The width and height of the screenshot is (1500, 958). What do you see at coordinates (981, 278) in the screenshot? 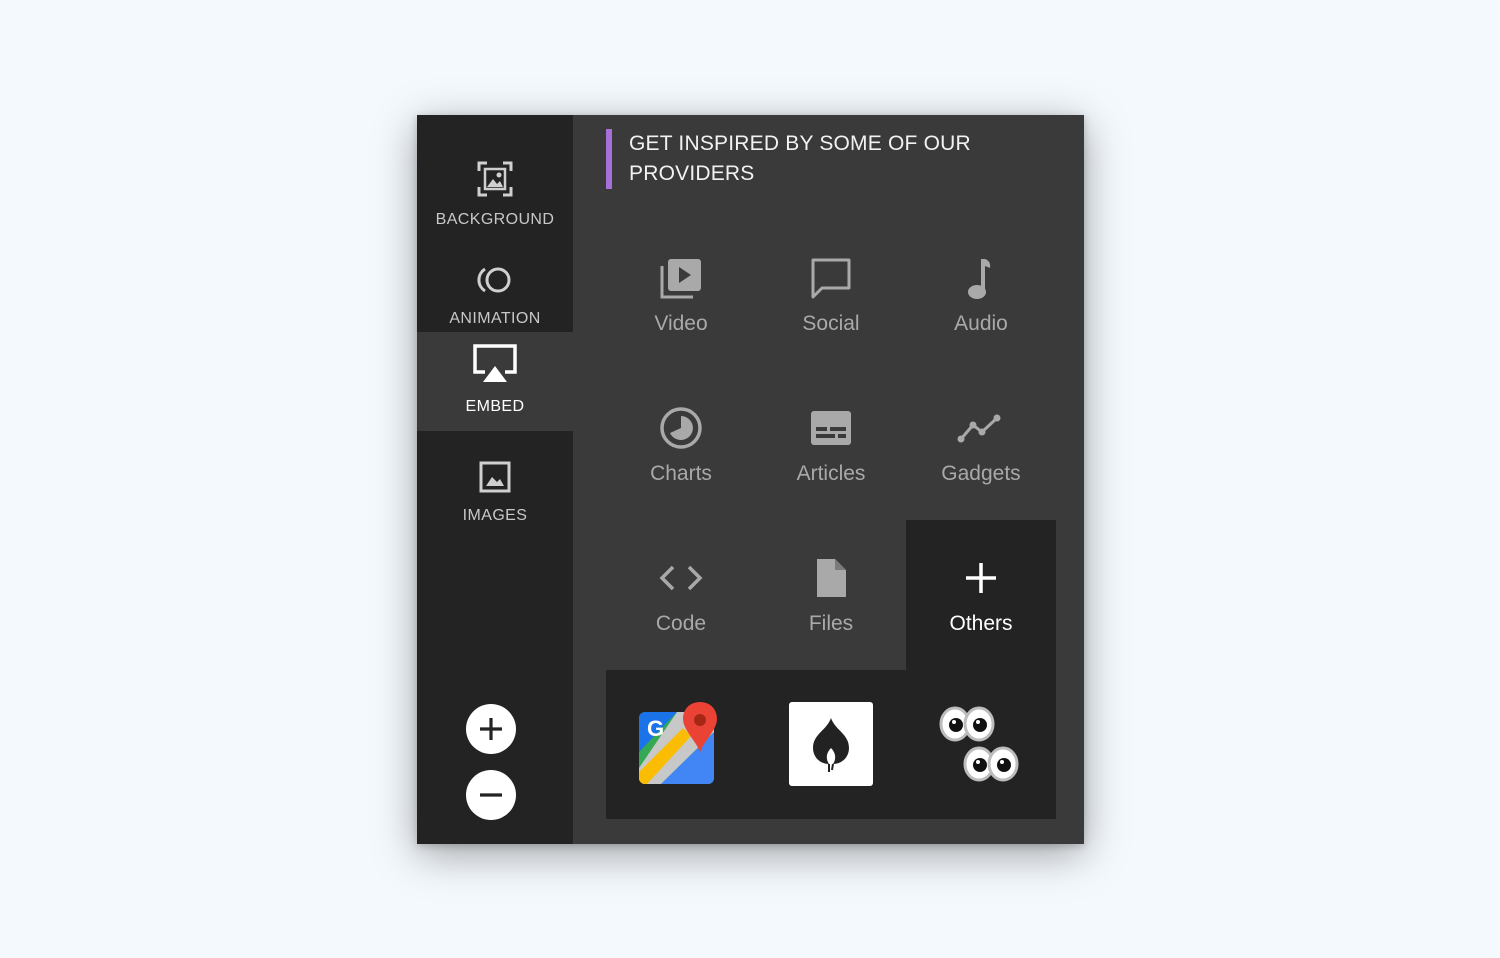
I see `music-note-icon` at bounding box center [981, 278].